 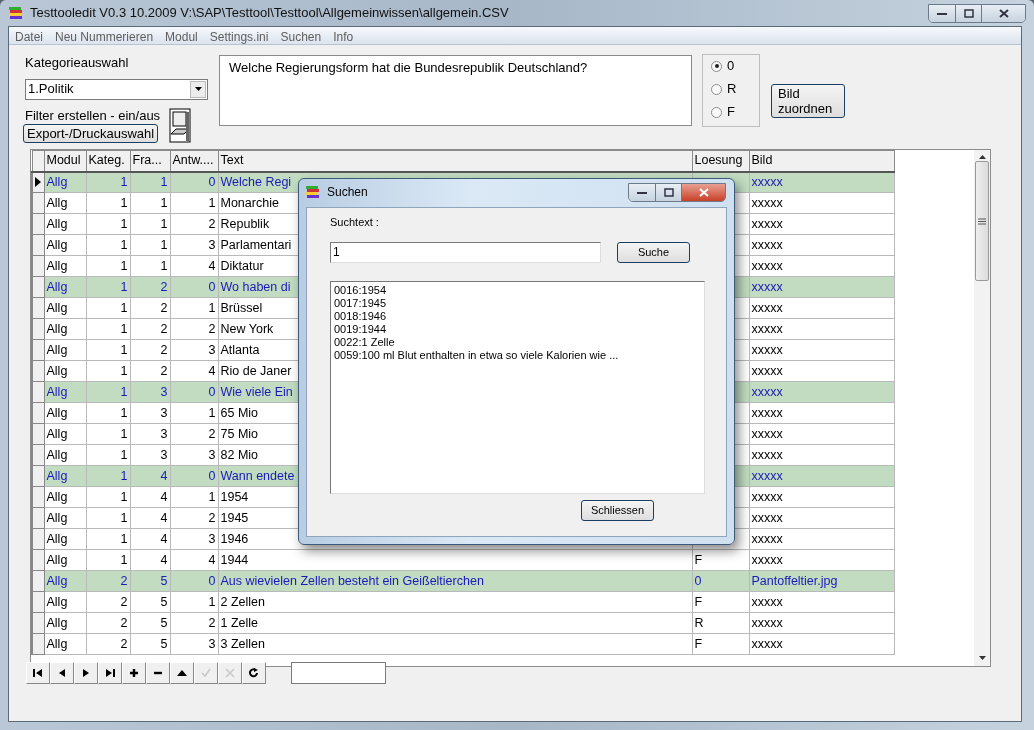 What do you see at coordinates (735, 89) in the screenshot?
I see `answer-radio: R` at bounding box center [735, 89].